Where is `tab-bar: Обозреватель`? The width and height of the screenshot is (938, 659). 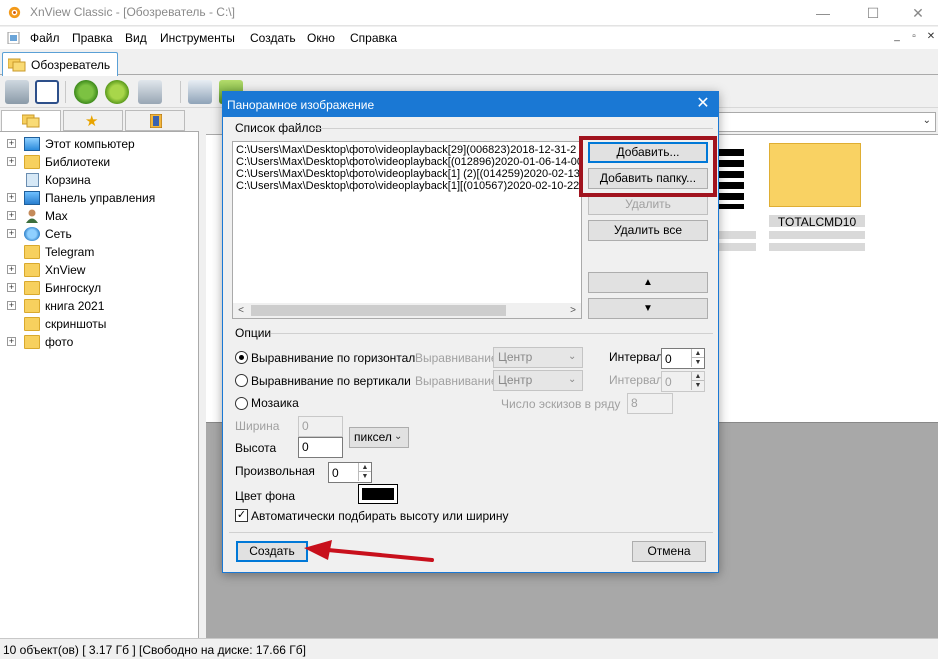
tab-bar: Обозреватель is located at coordinates (469, 63).